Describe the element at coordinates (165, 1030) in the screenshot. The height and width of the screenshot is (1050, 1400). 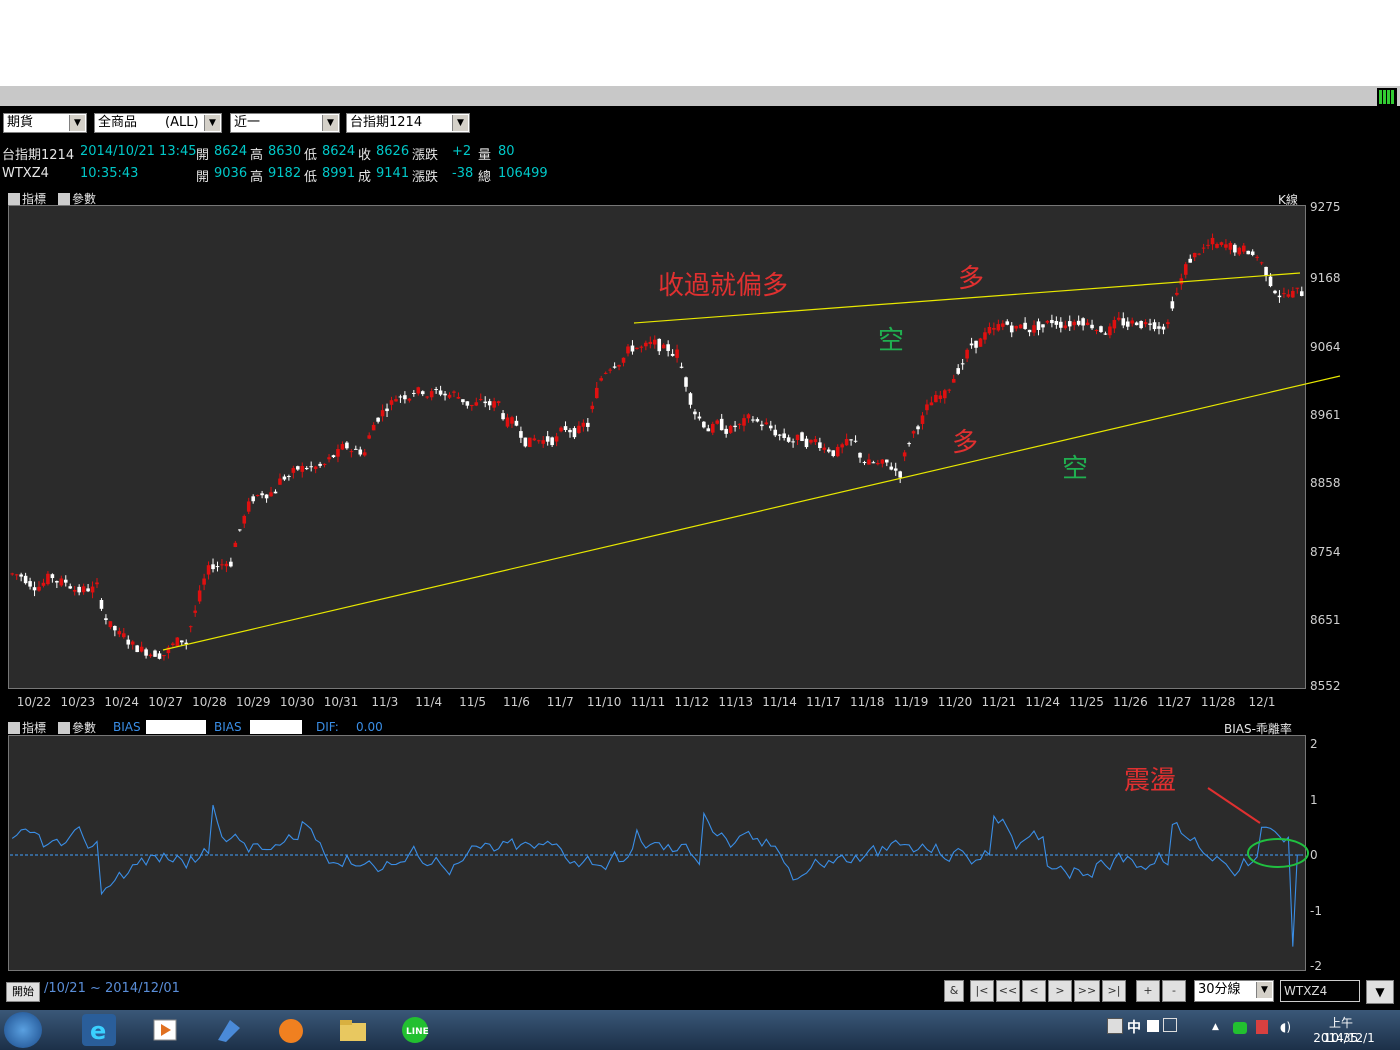
I see `media-player-icon` at that location.